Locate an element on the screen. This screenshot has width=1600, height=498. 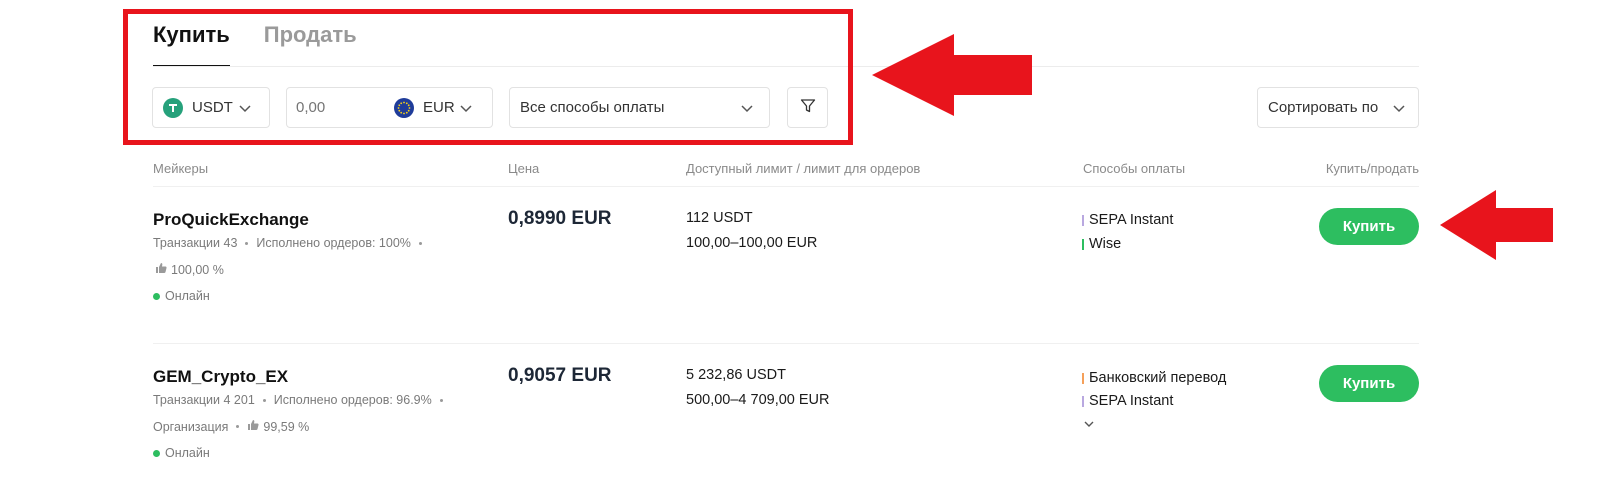
payment-method: Wise is located at coordinates (1101, 244).